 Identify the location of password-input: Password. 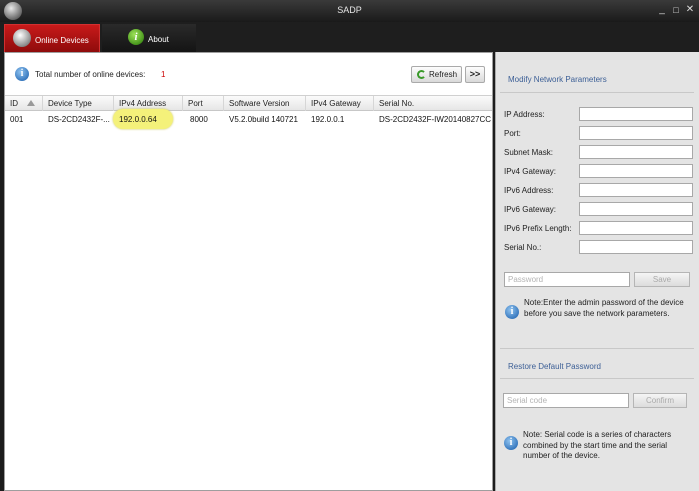
(567, 279).